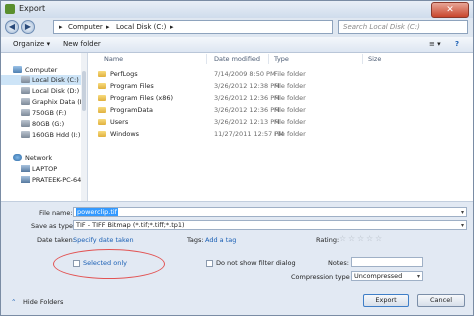  I want to click on nav-item-160gb: 160GB Hdd (I:), so click(44, 135).